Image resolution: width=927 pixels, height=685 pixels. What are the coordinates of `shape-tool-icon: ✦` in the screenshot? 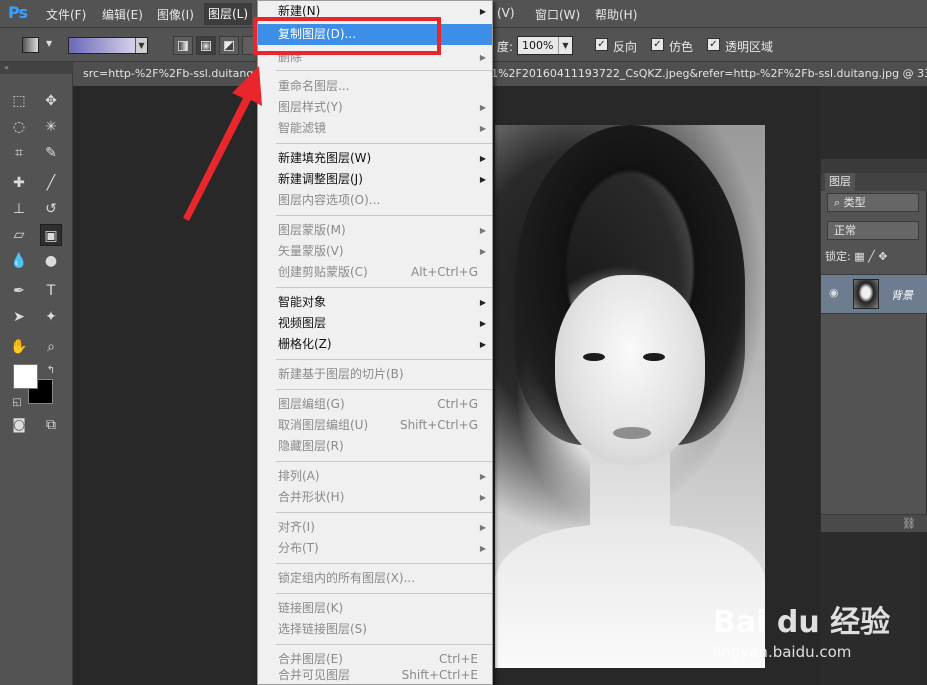 It's located at (51, 317).